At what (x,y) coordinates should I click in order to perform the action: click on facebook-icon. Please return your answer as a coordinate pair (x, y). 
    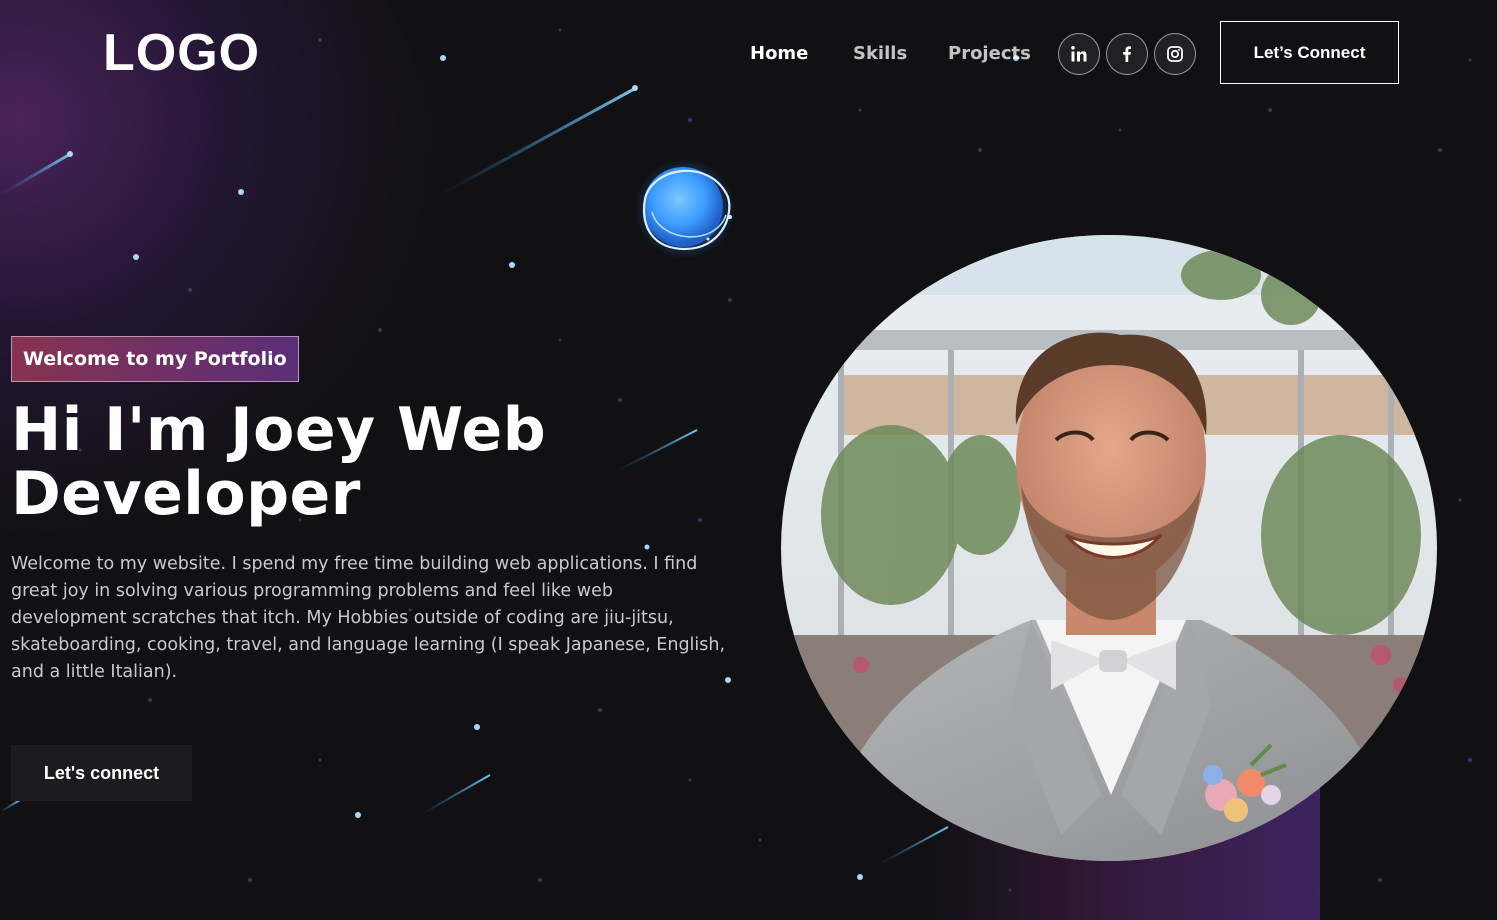
    Looking at the image, I should click on (1127, 54).